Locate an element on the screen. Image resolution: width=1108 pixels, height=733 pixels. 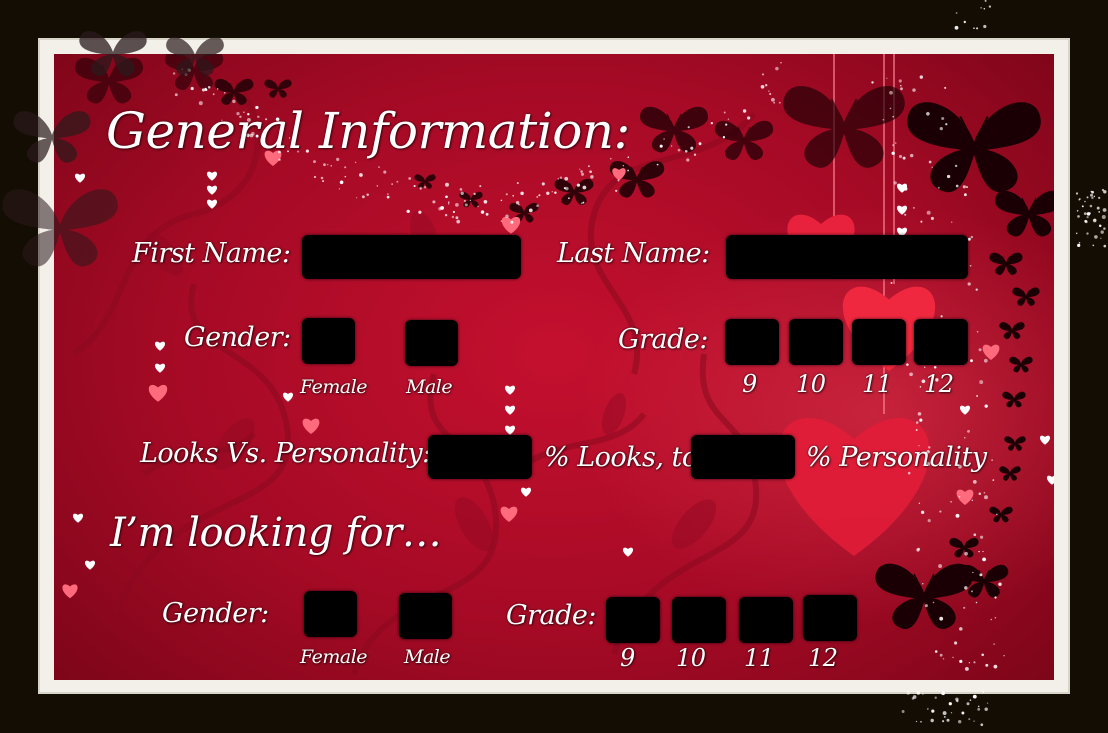
looking-for-grade-11-caption: 11 is located at coordinates (759, 658).